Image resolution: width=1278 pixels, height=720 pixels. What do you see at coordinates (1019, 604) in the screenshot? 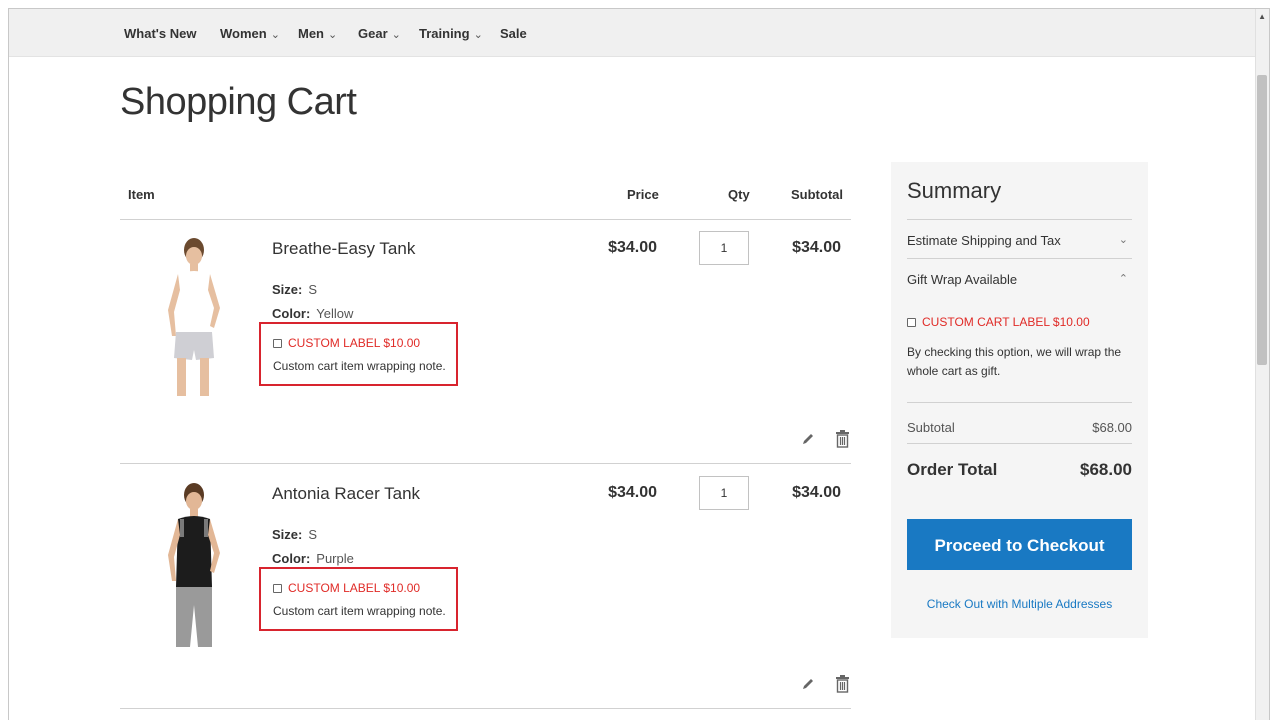
I see `multiple-addresses-link: Check Out with Multiple Addresses` at bounding box center [1019, 604].